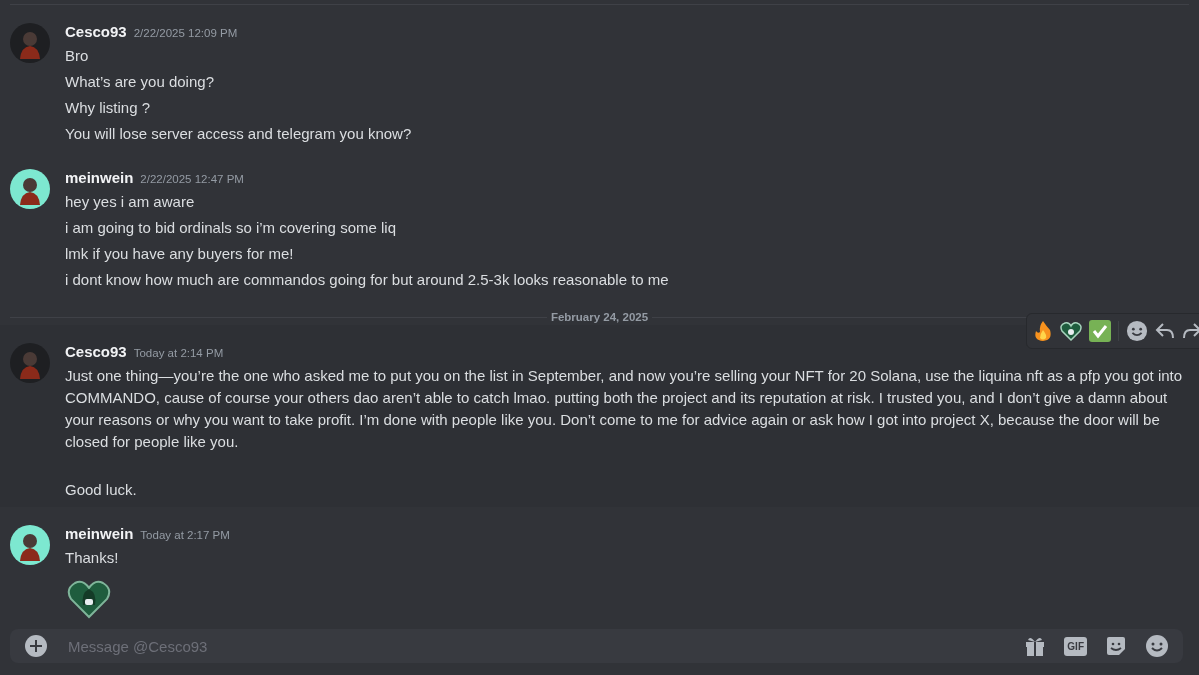 This screenshot has height=675, width=1199. What do you see at coordinates (92, 558) in the screenshot?
I see `message-text: Thanks!` at bounding box center [92, 558].